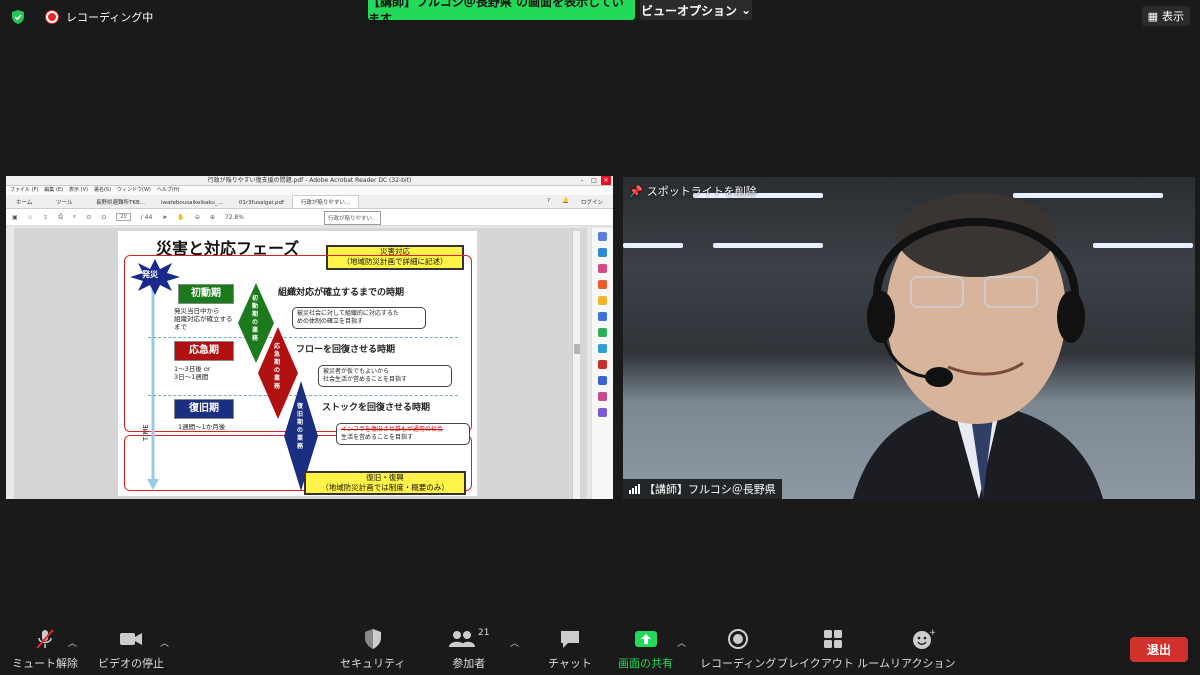 This screenshot has height=675, width=1200. I want to click on phase-recovery-desc: 1週間～1か月後, so click(201, 427).